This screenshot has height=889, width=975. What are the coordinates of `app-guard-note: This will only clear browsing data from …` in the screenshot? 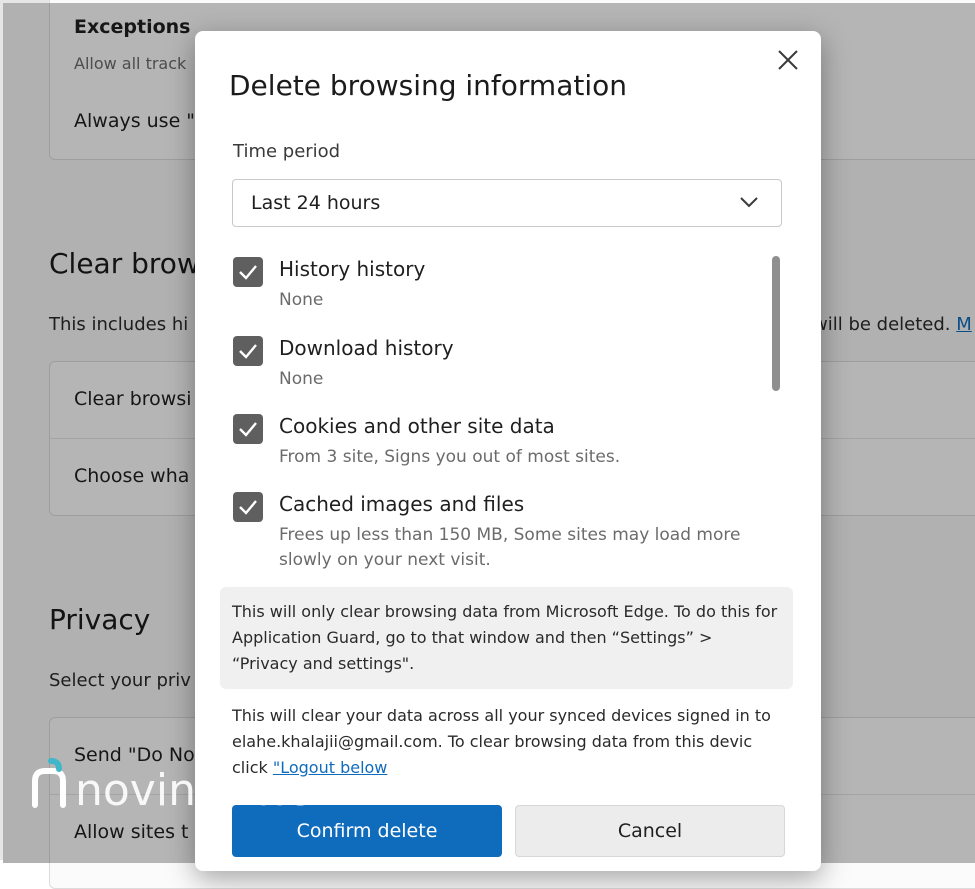 It's located at (506, 638).